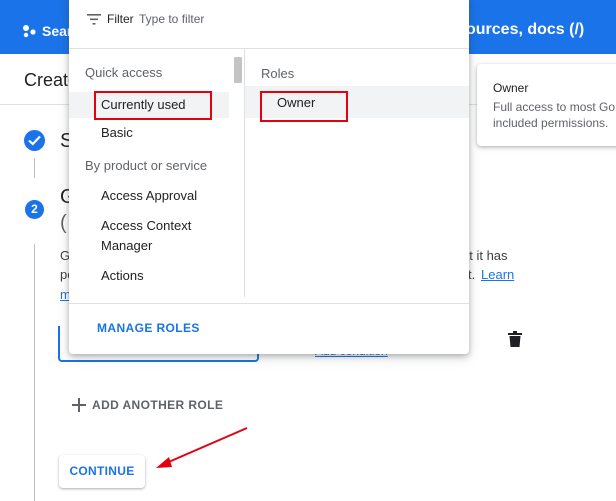  I want to click on group-label-quick-access: Quick access, so click(124, 72).